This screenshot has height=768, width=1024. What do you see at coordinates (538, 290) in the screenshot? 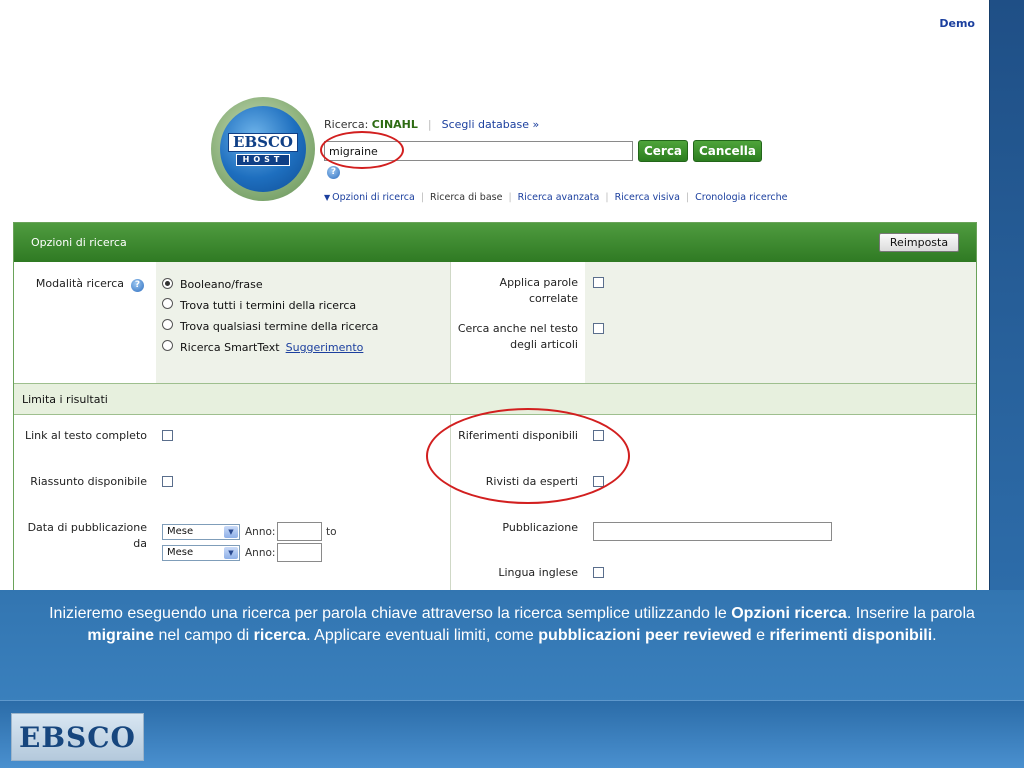
I see `apply-related-label: Applica parole correlate` at bounding box center [538, 290].